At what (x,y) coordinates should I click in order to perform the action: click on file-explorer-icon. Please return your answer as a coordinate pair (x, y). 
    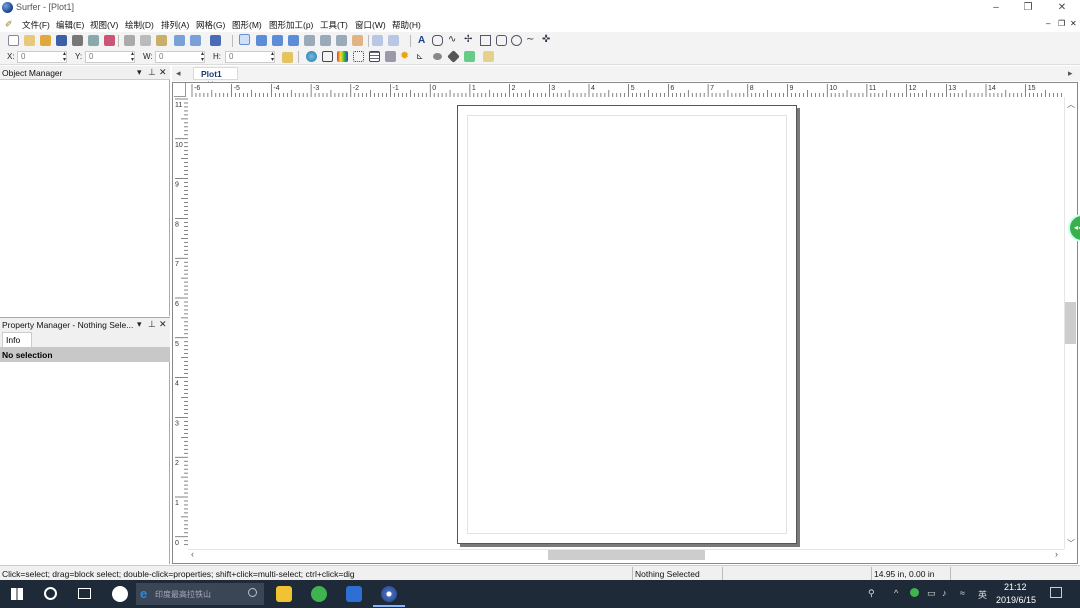
    Looking at the image, I should click on (284, 594).